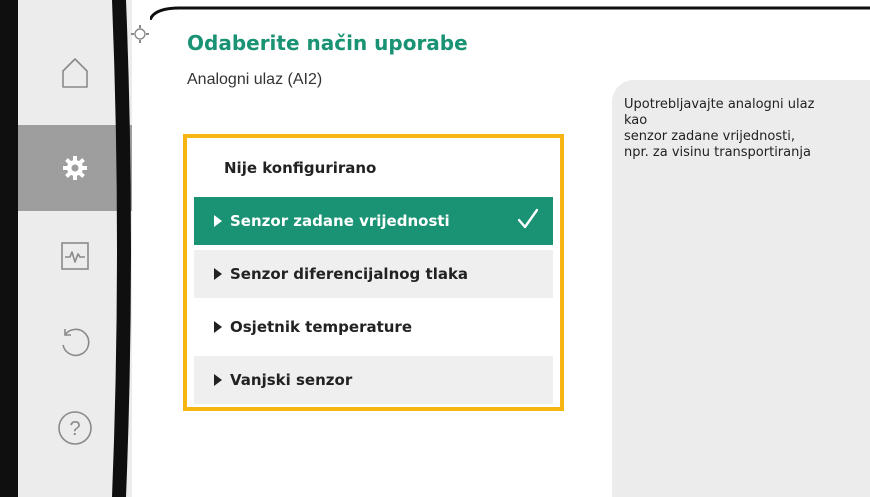 The width and height of the screenshot is (870, 497). Describe the element at coordinates (340, 221) in the screenshot. I see `option-label: Senzor zadane vrijednosti` at that location.